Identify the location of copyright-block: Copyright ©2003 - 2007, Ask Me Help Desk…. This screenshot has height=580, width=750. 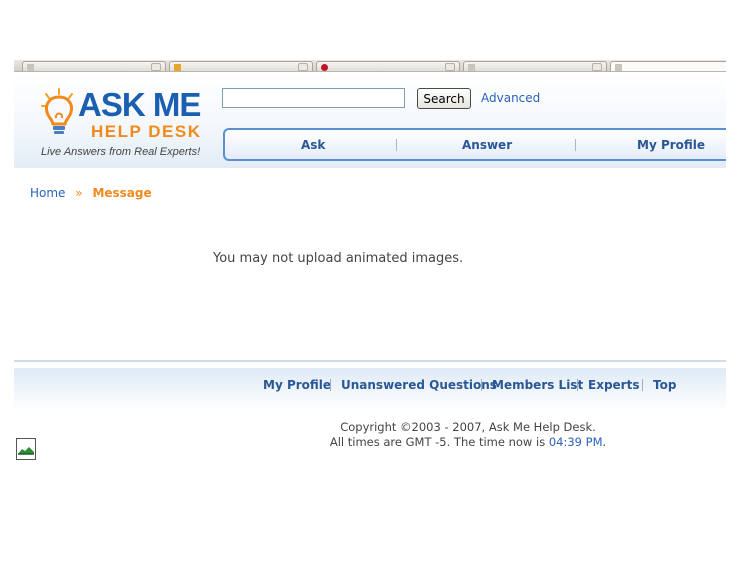
(375, 435).